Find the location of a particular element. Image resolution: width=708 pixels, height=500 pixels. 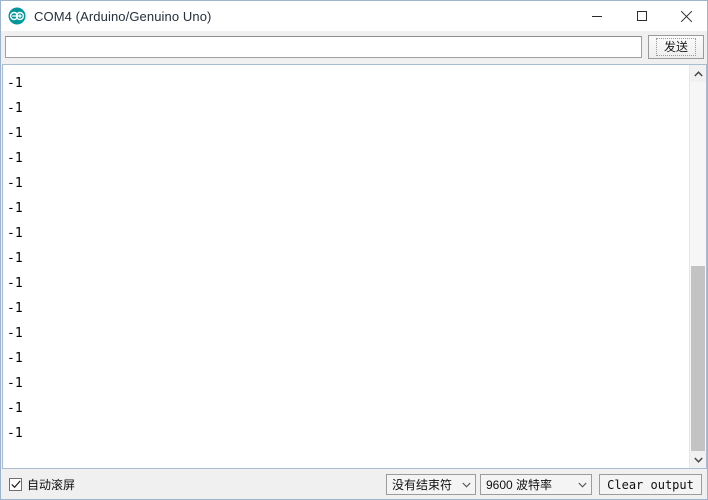

maximize-button is located at coordinates (641, 16).